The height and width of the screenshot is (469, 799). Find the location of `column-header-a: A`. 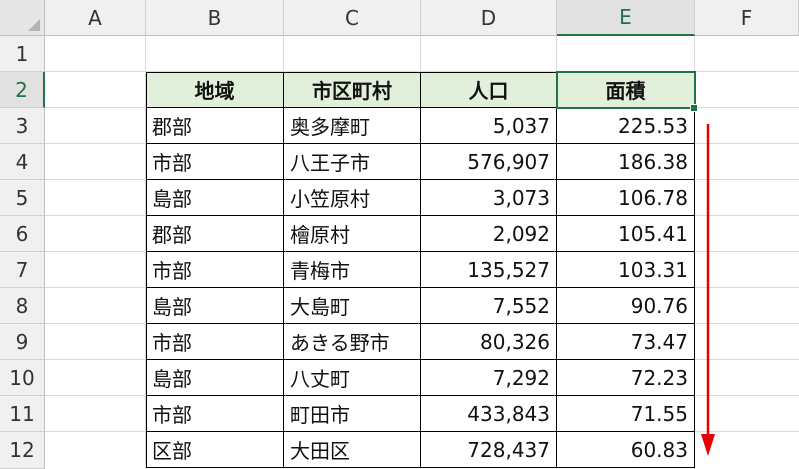

column-header-a: A is located at coordinates (95, 18).